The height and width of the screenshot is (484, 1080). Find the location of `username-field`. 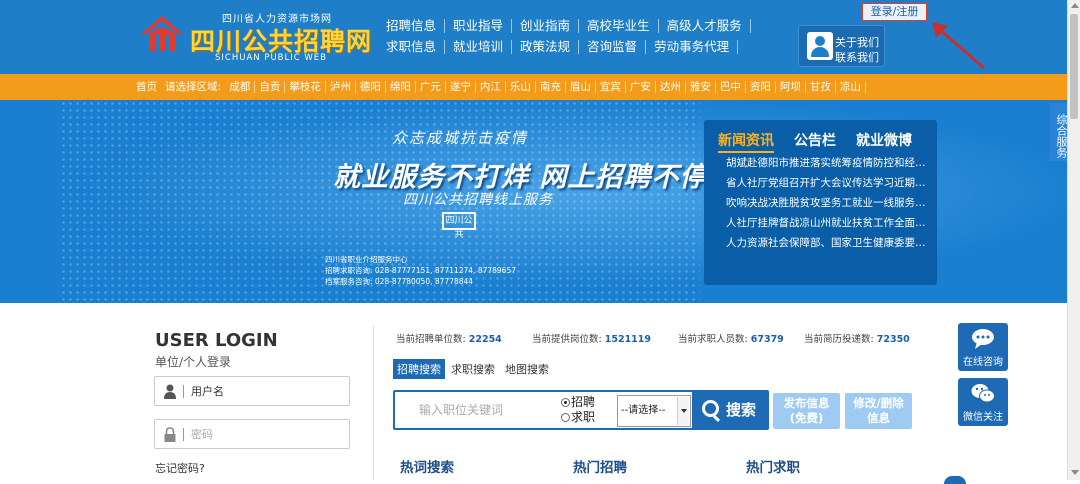

username-field is located at coordinates (252, 391).